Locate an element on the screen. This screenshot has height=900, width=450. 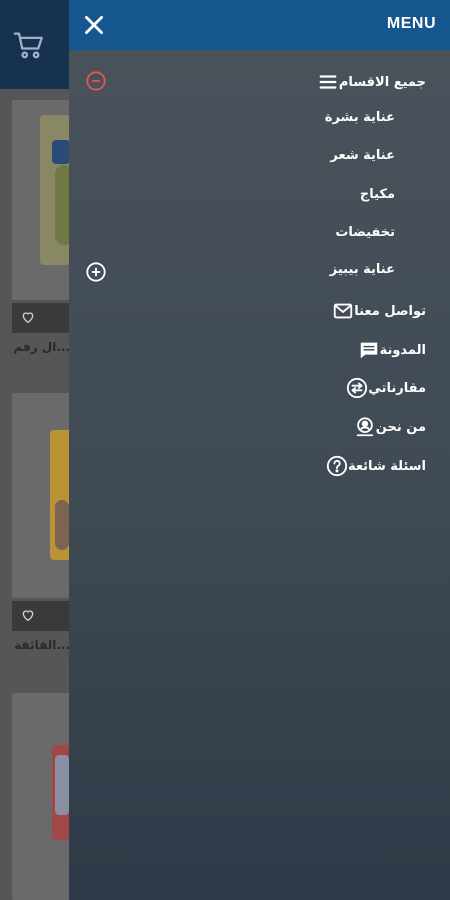
help-circle-icon is located at coordinates (337, 466).